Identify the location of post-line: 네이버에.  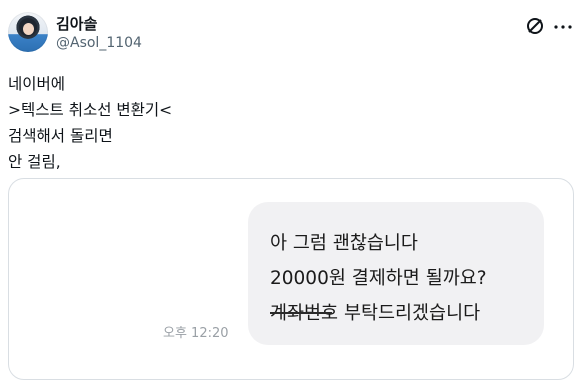
(37, 84).